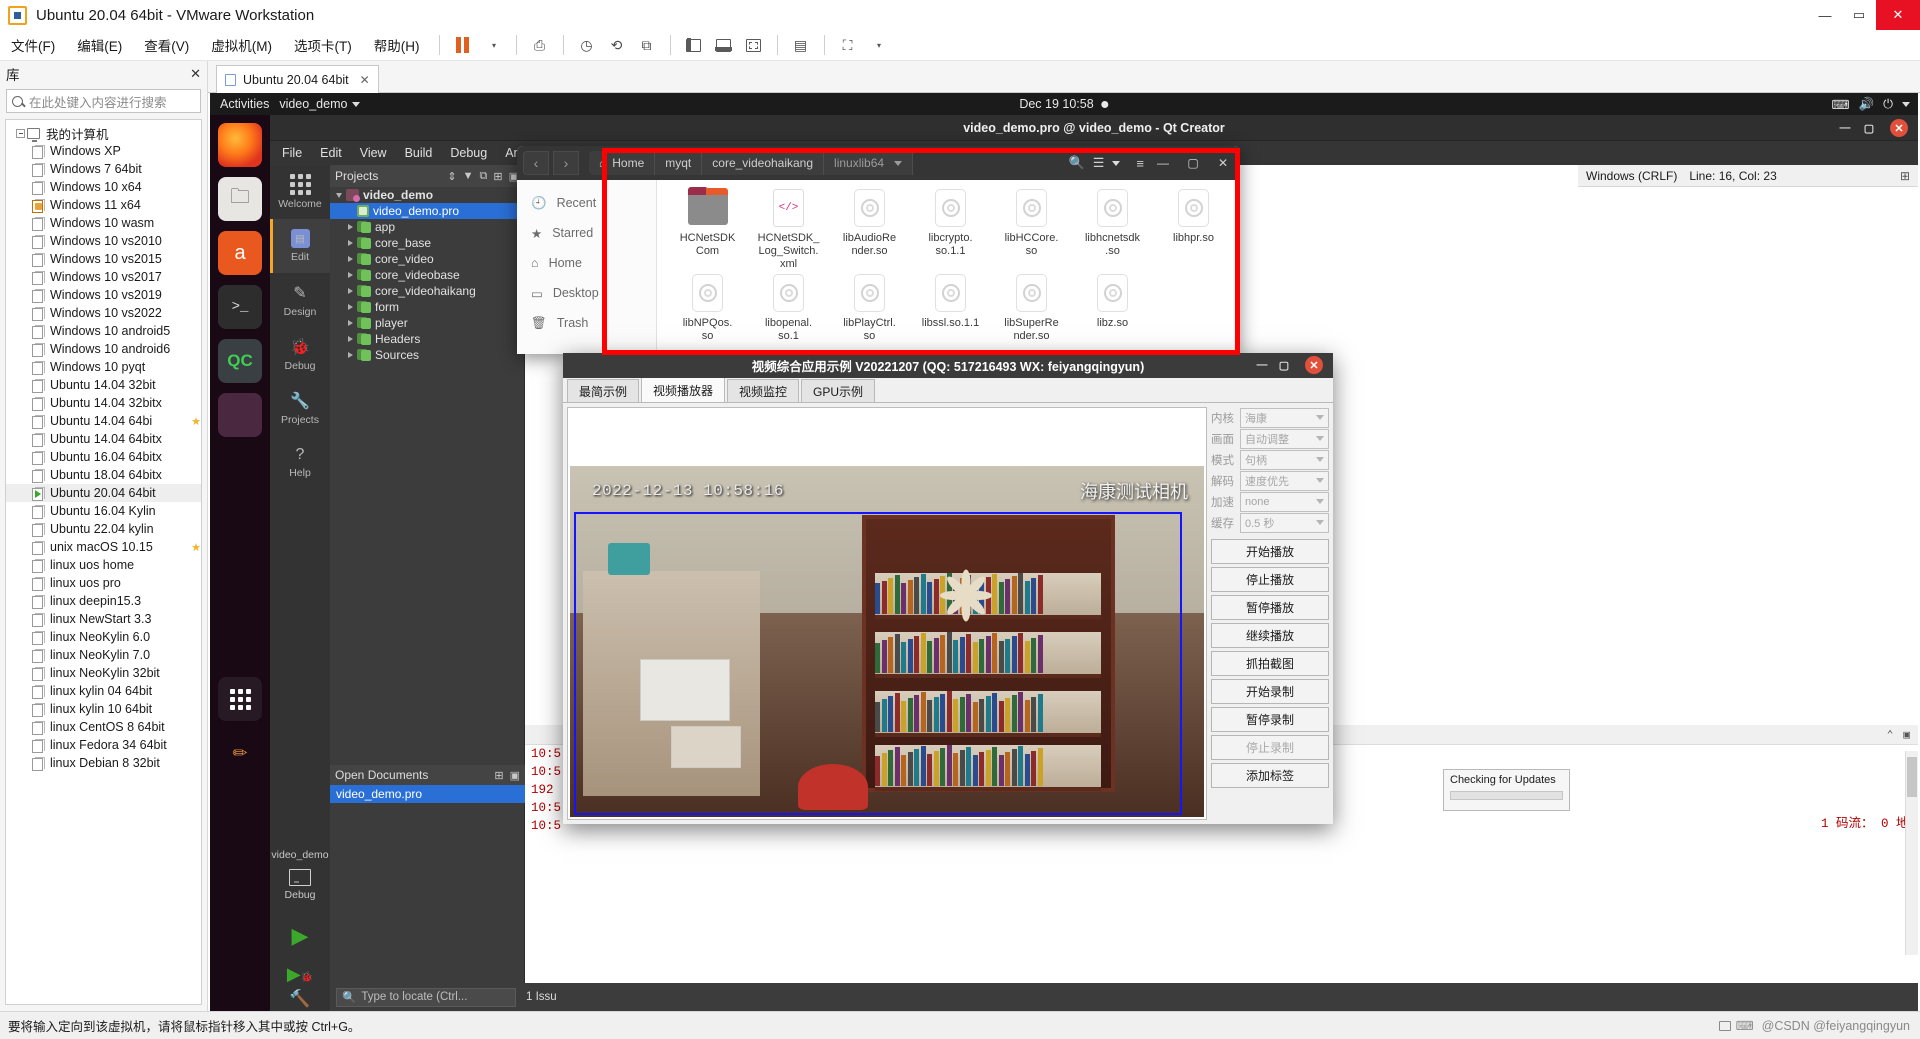 The height and width of the screenshot is (1039, 1920). Describe the element at coordinates (1745, 1025) in the screenshot. I see `network-icon: ⌨` at that location.